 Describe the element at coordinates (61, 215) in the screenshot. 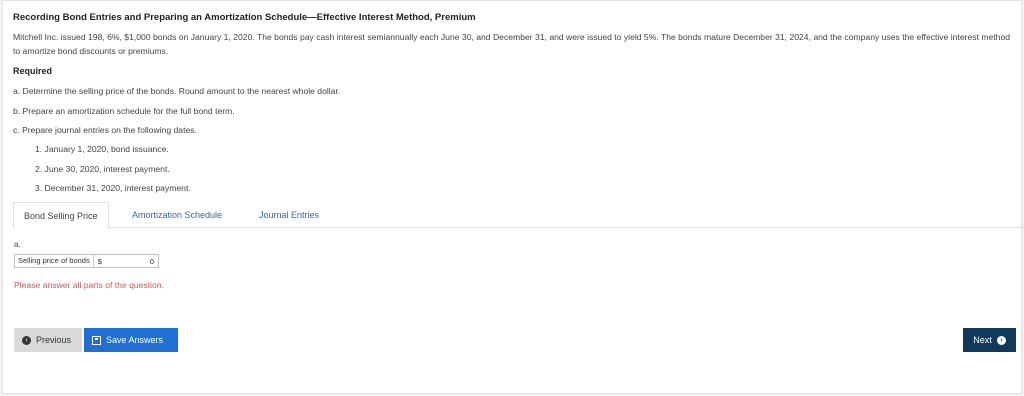

I see `tab-bond-selling-price: Bond Selling Price` at that location.